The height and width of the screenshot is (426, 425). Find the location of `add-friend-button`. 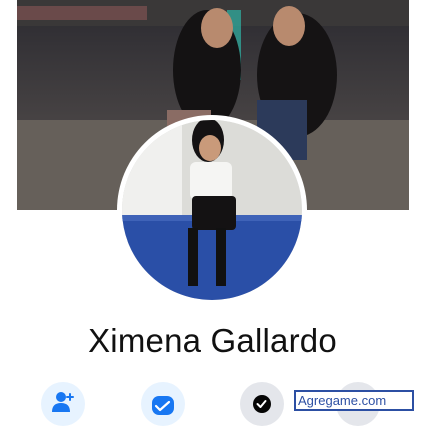

add-friend-button is located at coordinates (63, 404).